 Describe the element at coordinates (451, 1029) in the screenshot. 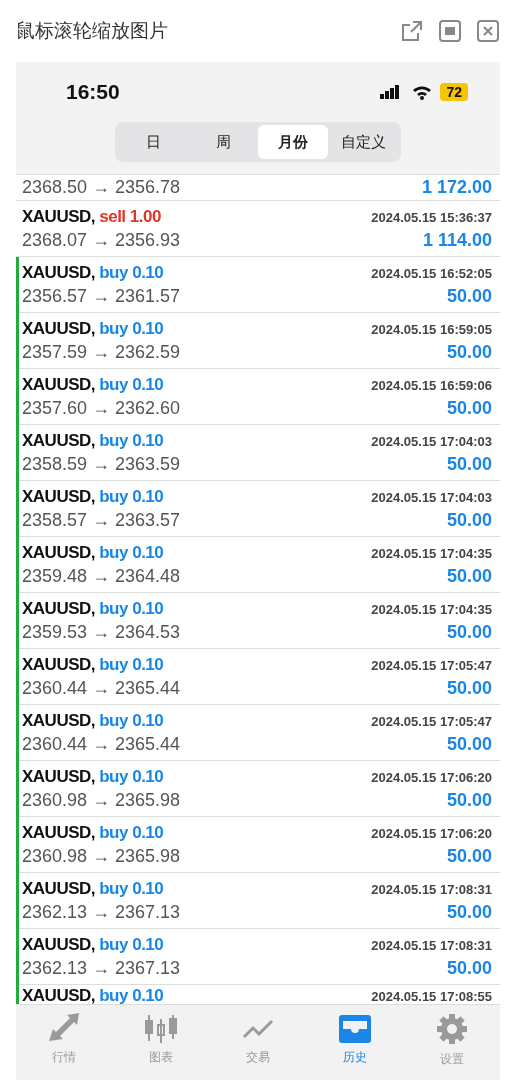

I see `settings-icon` at that location.